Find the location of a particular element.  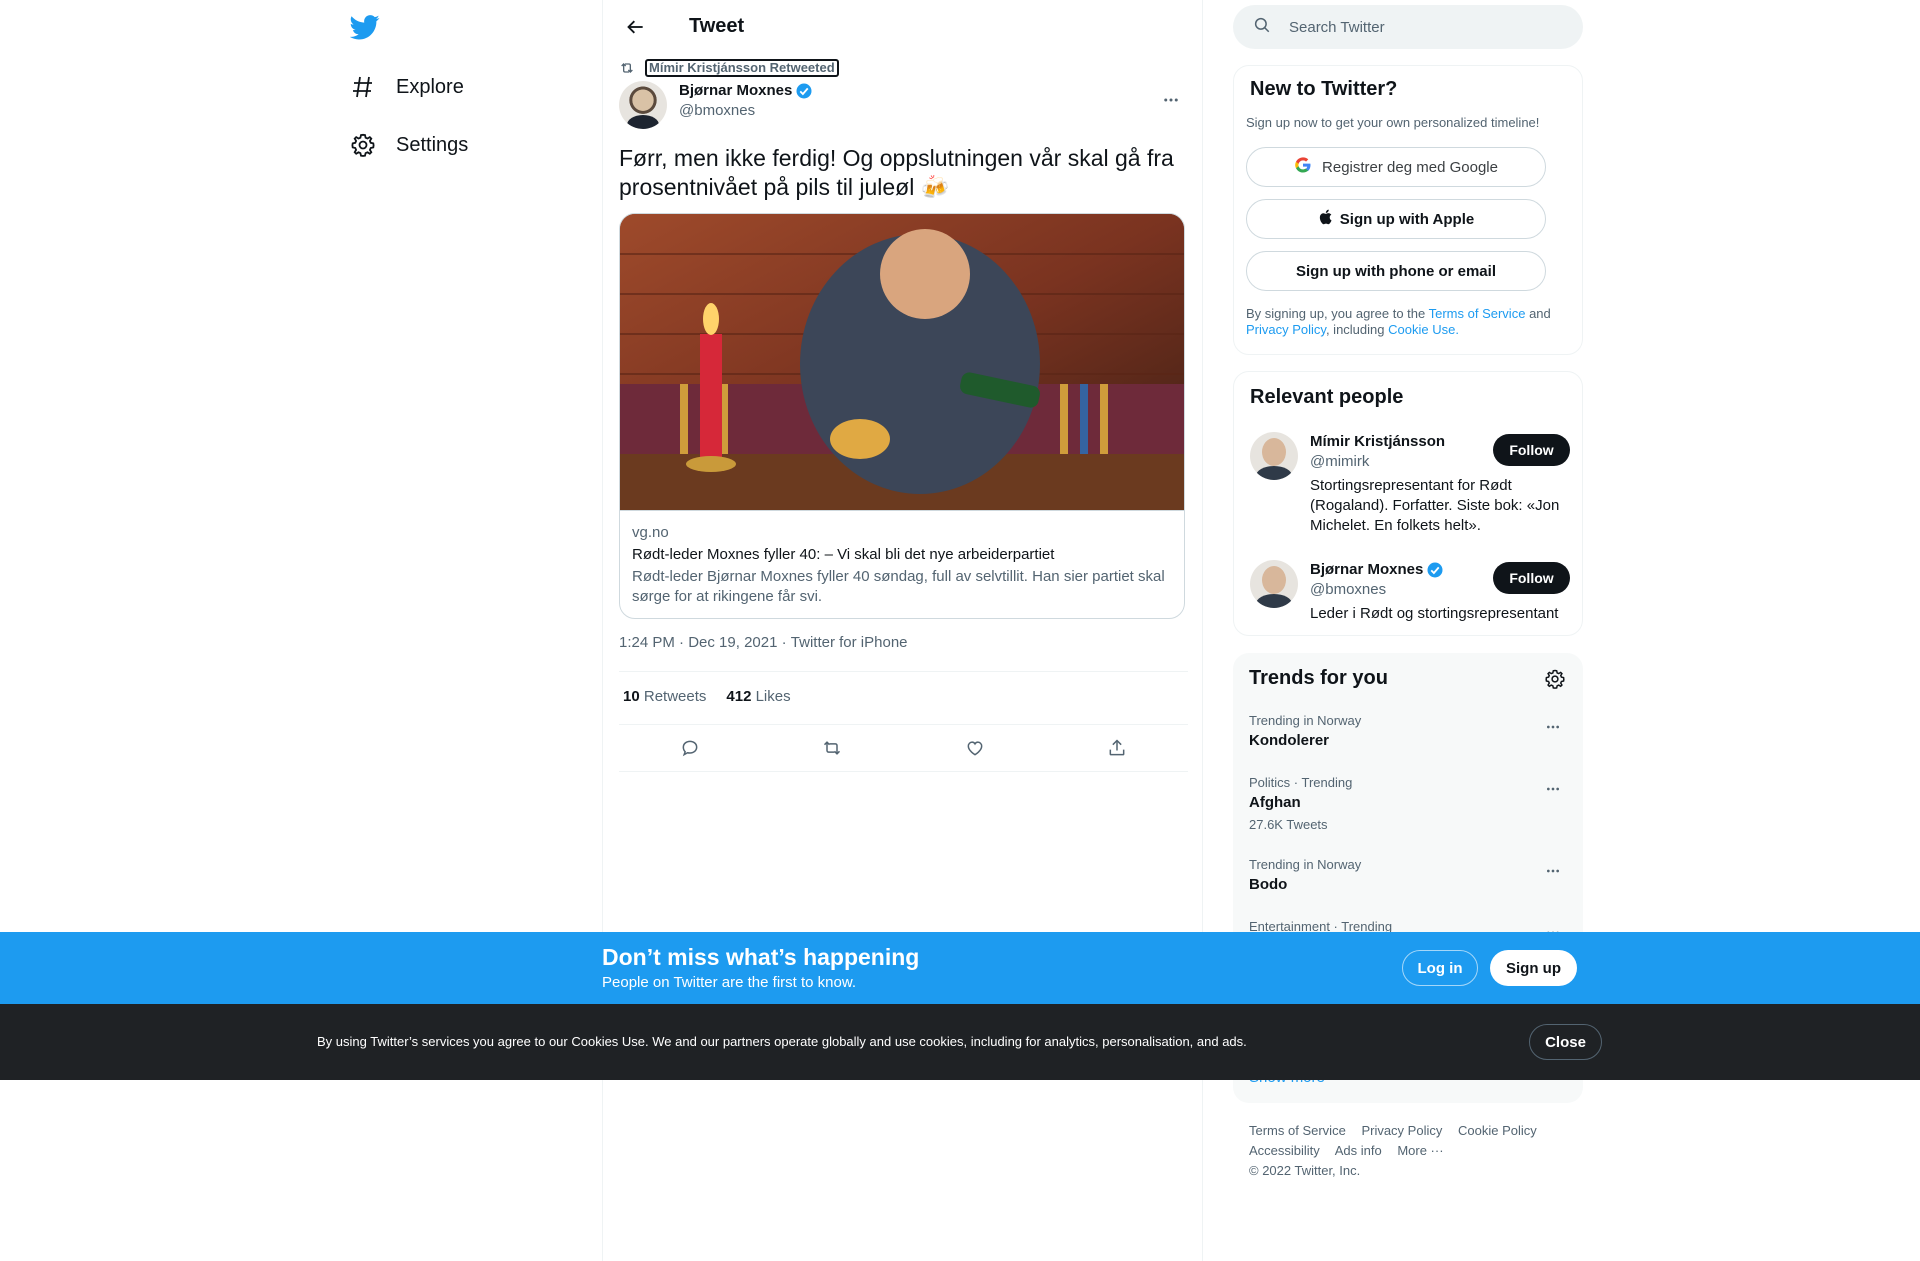

person-name: Mímir Kristjánsson is located at coordinates (1377, 442).